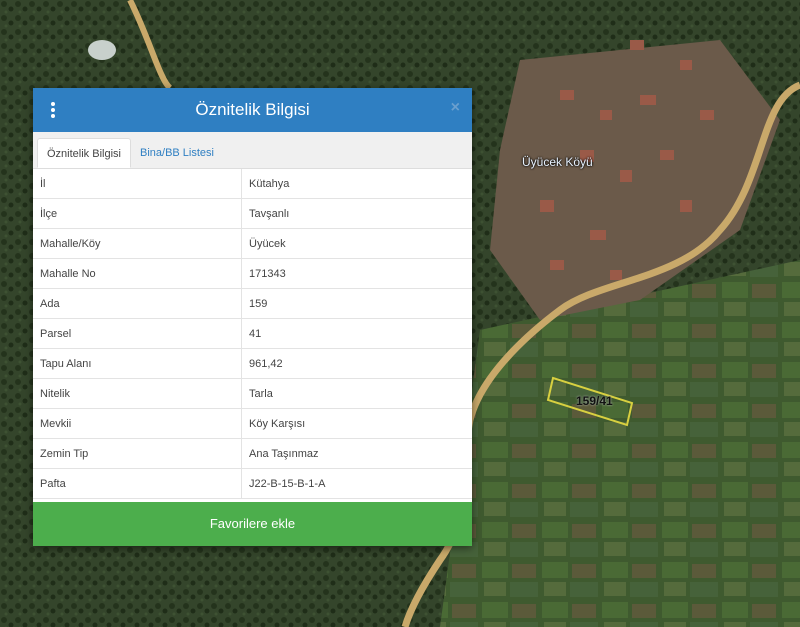 The width and height of the screenshot is (800, 627). Describe the element at coordinates (137, 363) in the screenshot. I see `attribute-key: Tapu Alanı` at that location.